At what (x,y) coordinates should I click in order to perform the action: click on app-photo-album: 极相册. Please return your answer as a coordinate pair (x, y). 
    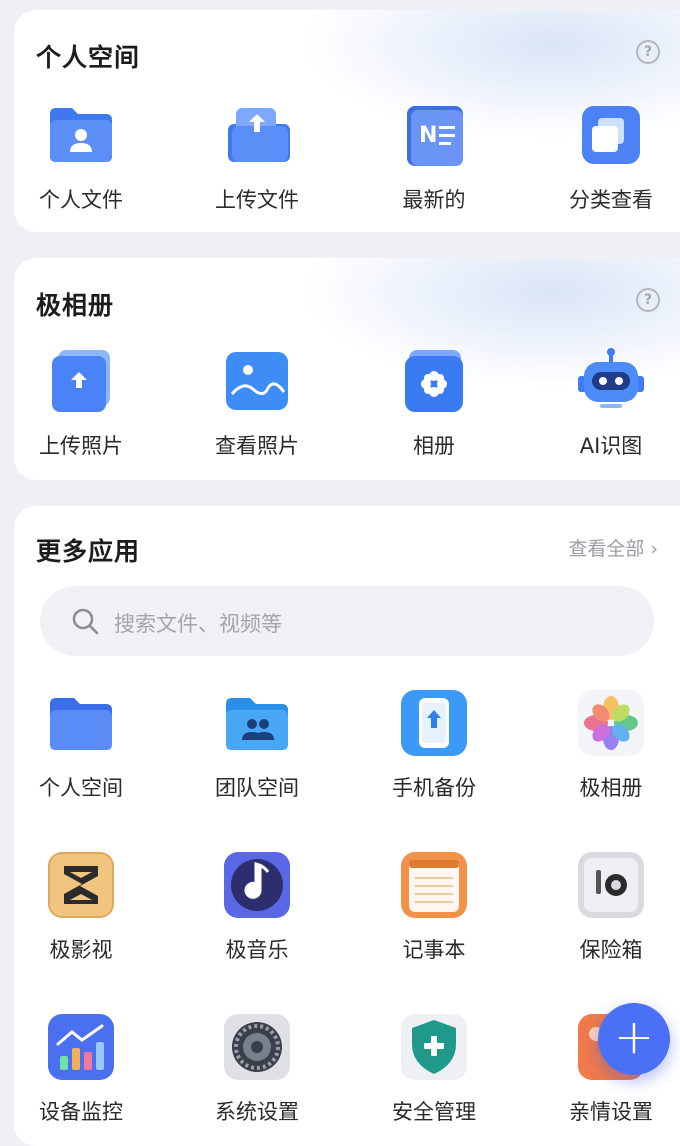
    Looking at the image, I should click on (608, 745).